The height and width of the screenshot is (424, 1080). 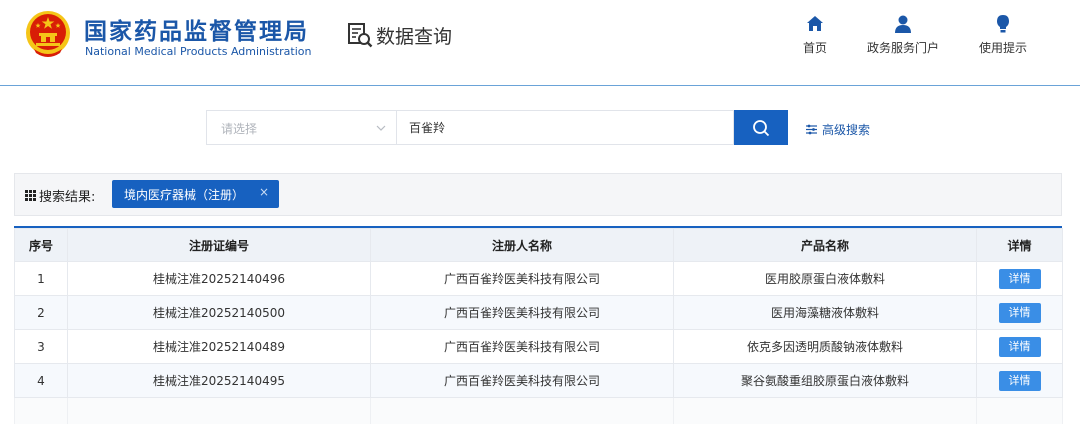 I want to click on nav-home: 首页, so click(x=815, y=35).